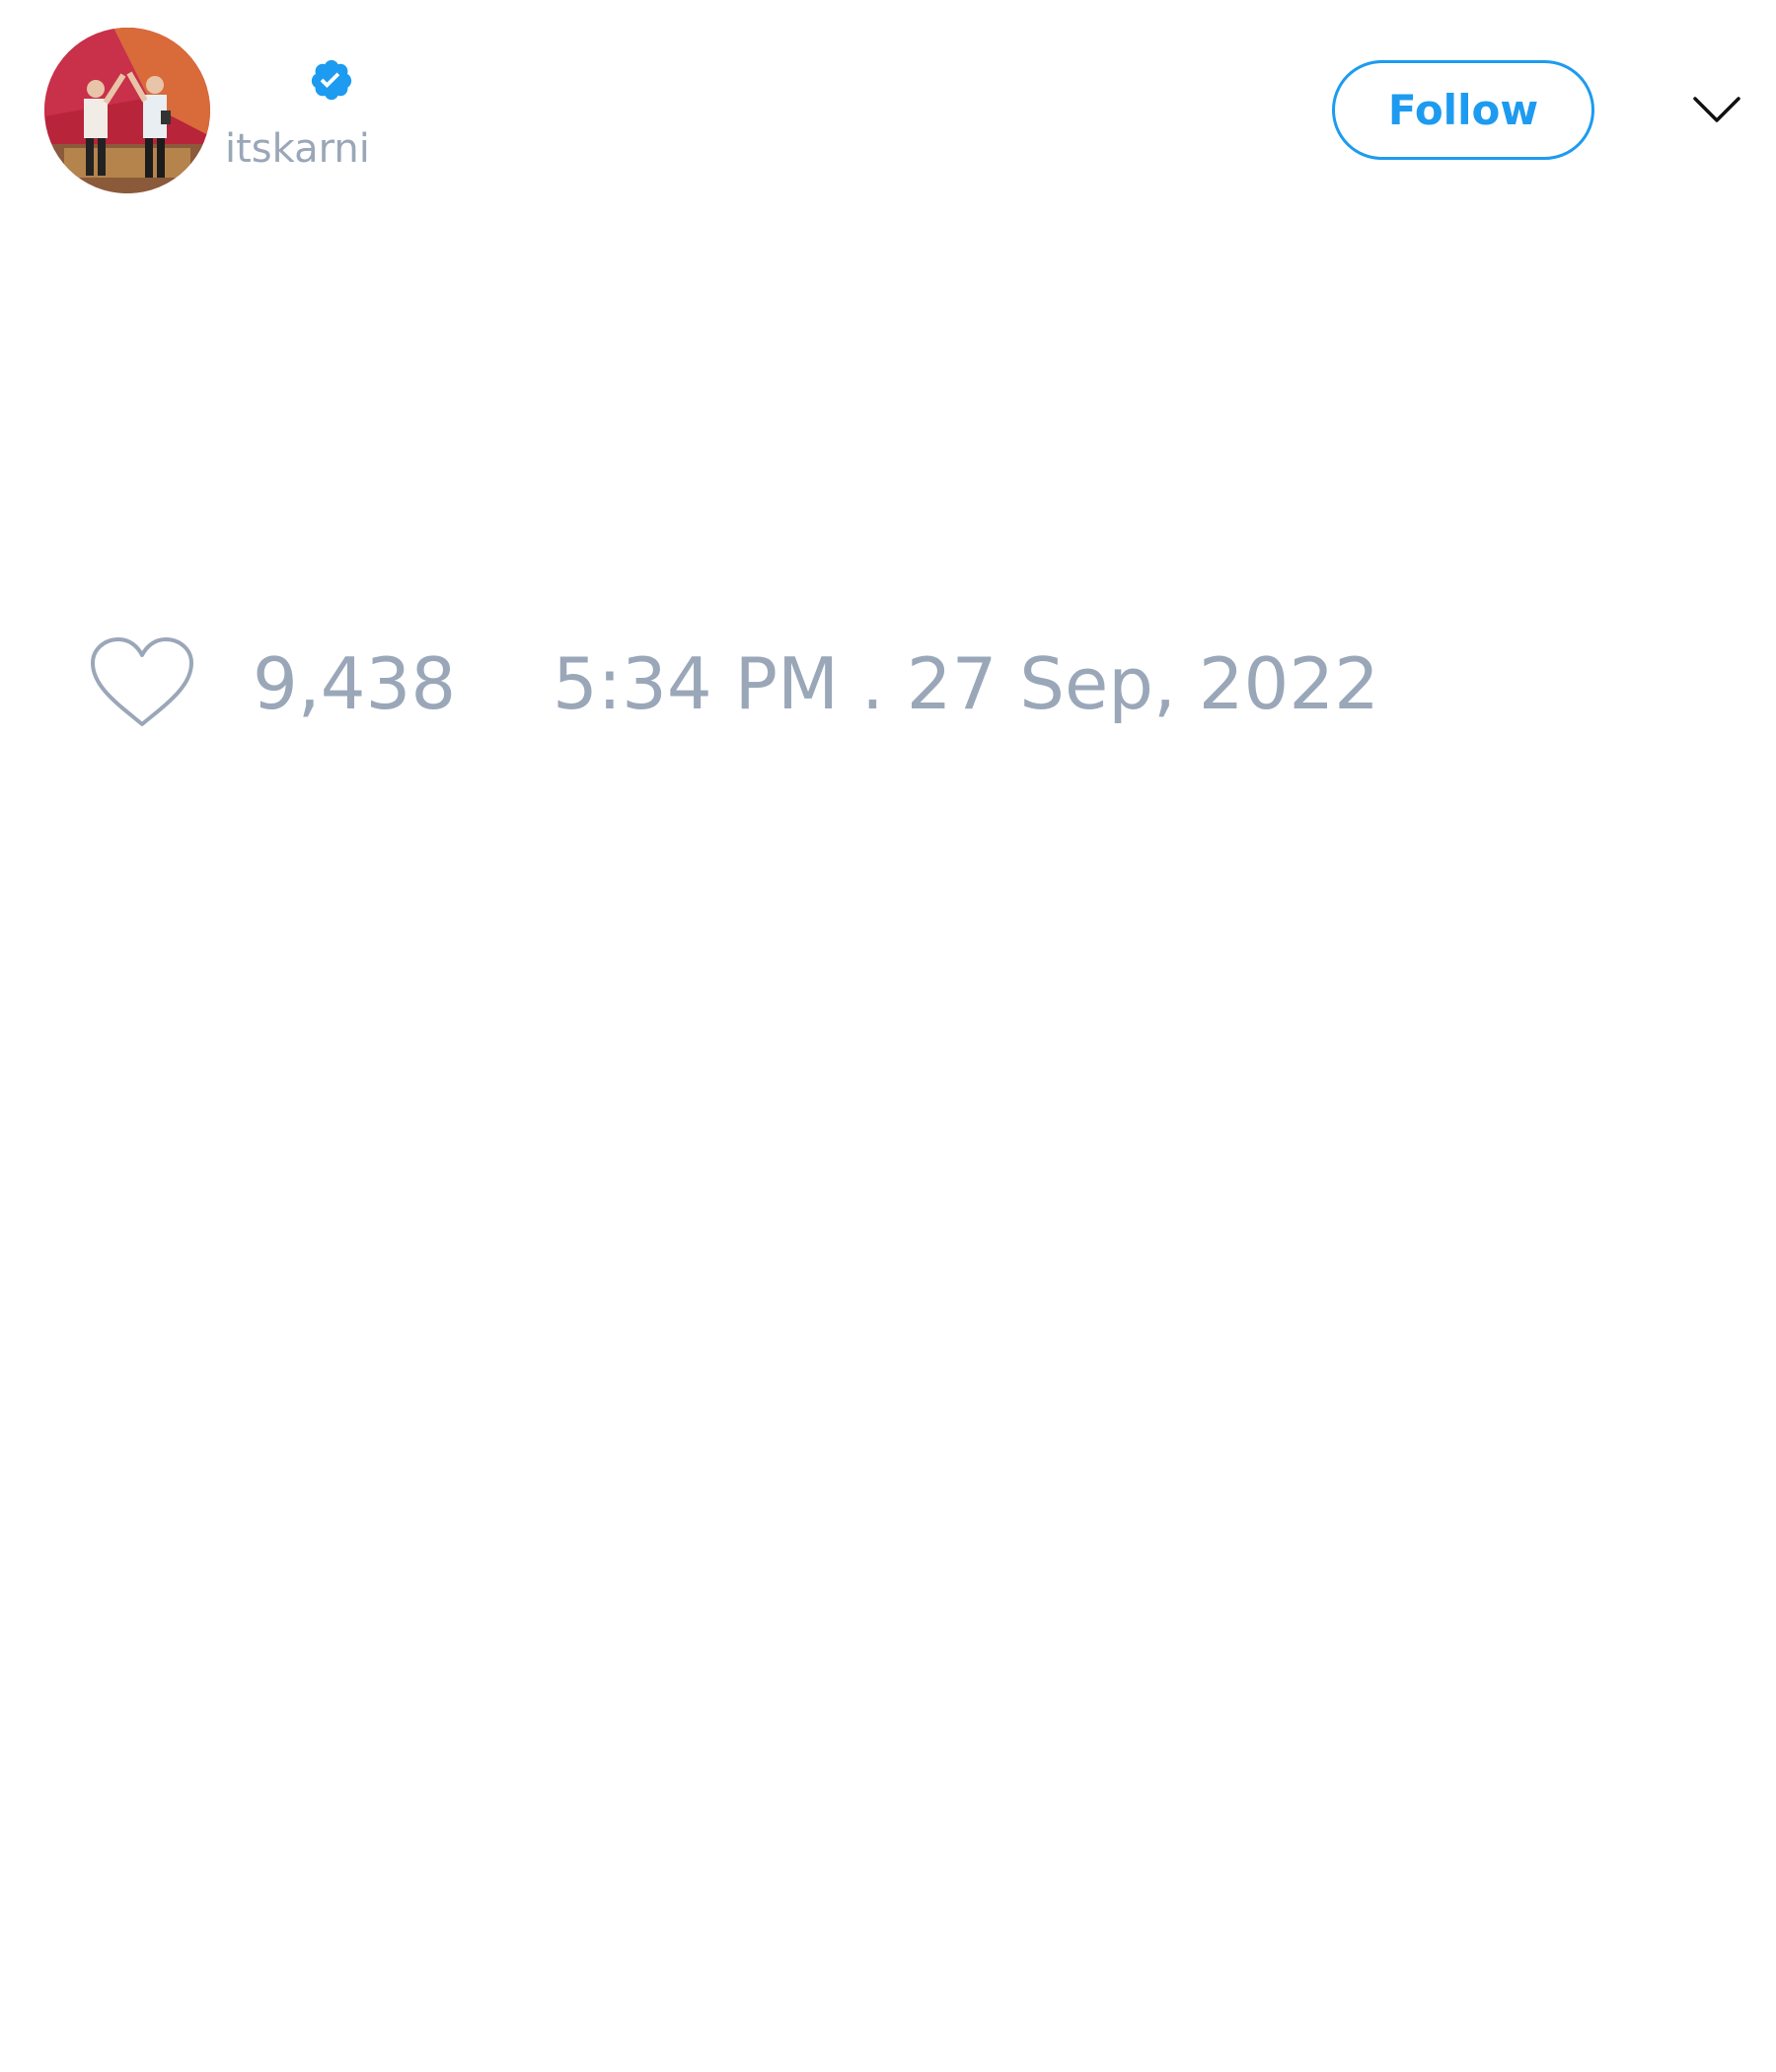 The height and width of the screenshot is (2072, 1776). Describe the element at coordinates (1717, 109) in the screenshot. I see `chevron-down-icon` at that location.